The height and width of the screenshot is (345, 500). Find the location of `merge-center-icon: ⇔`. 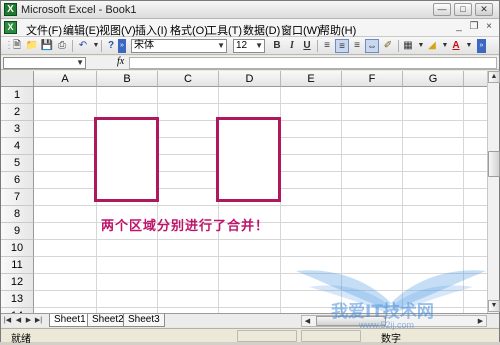

merge-center-icon: ⇔ is located at coordinates (372, 46).